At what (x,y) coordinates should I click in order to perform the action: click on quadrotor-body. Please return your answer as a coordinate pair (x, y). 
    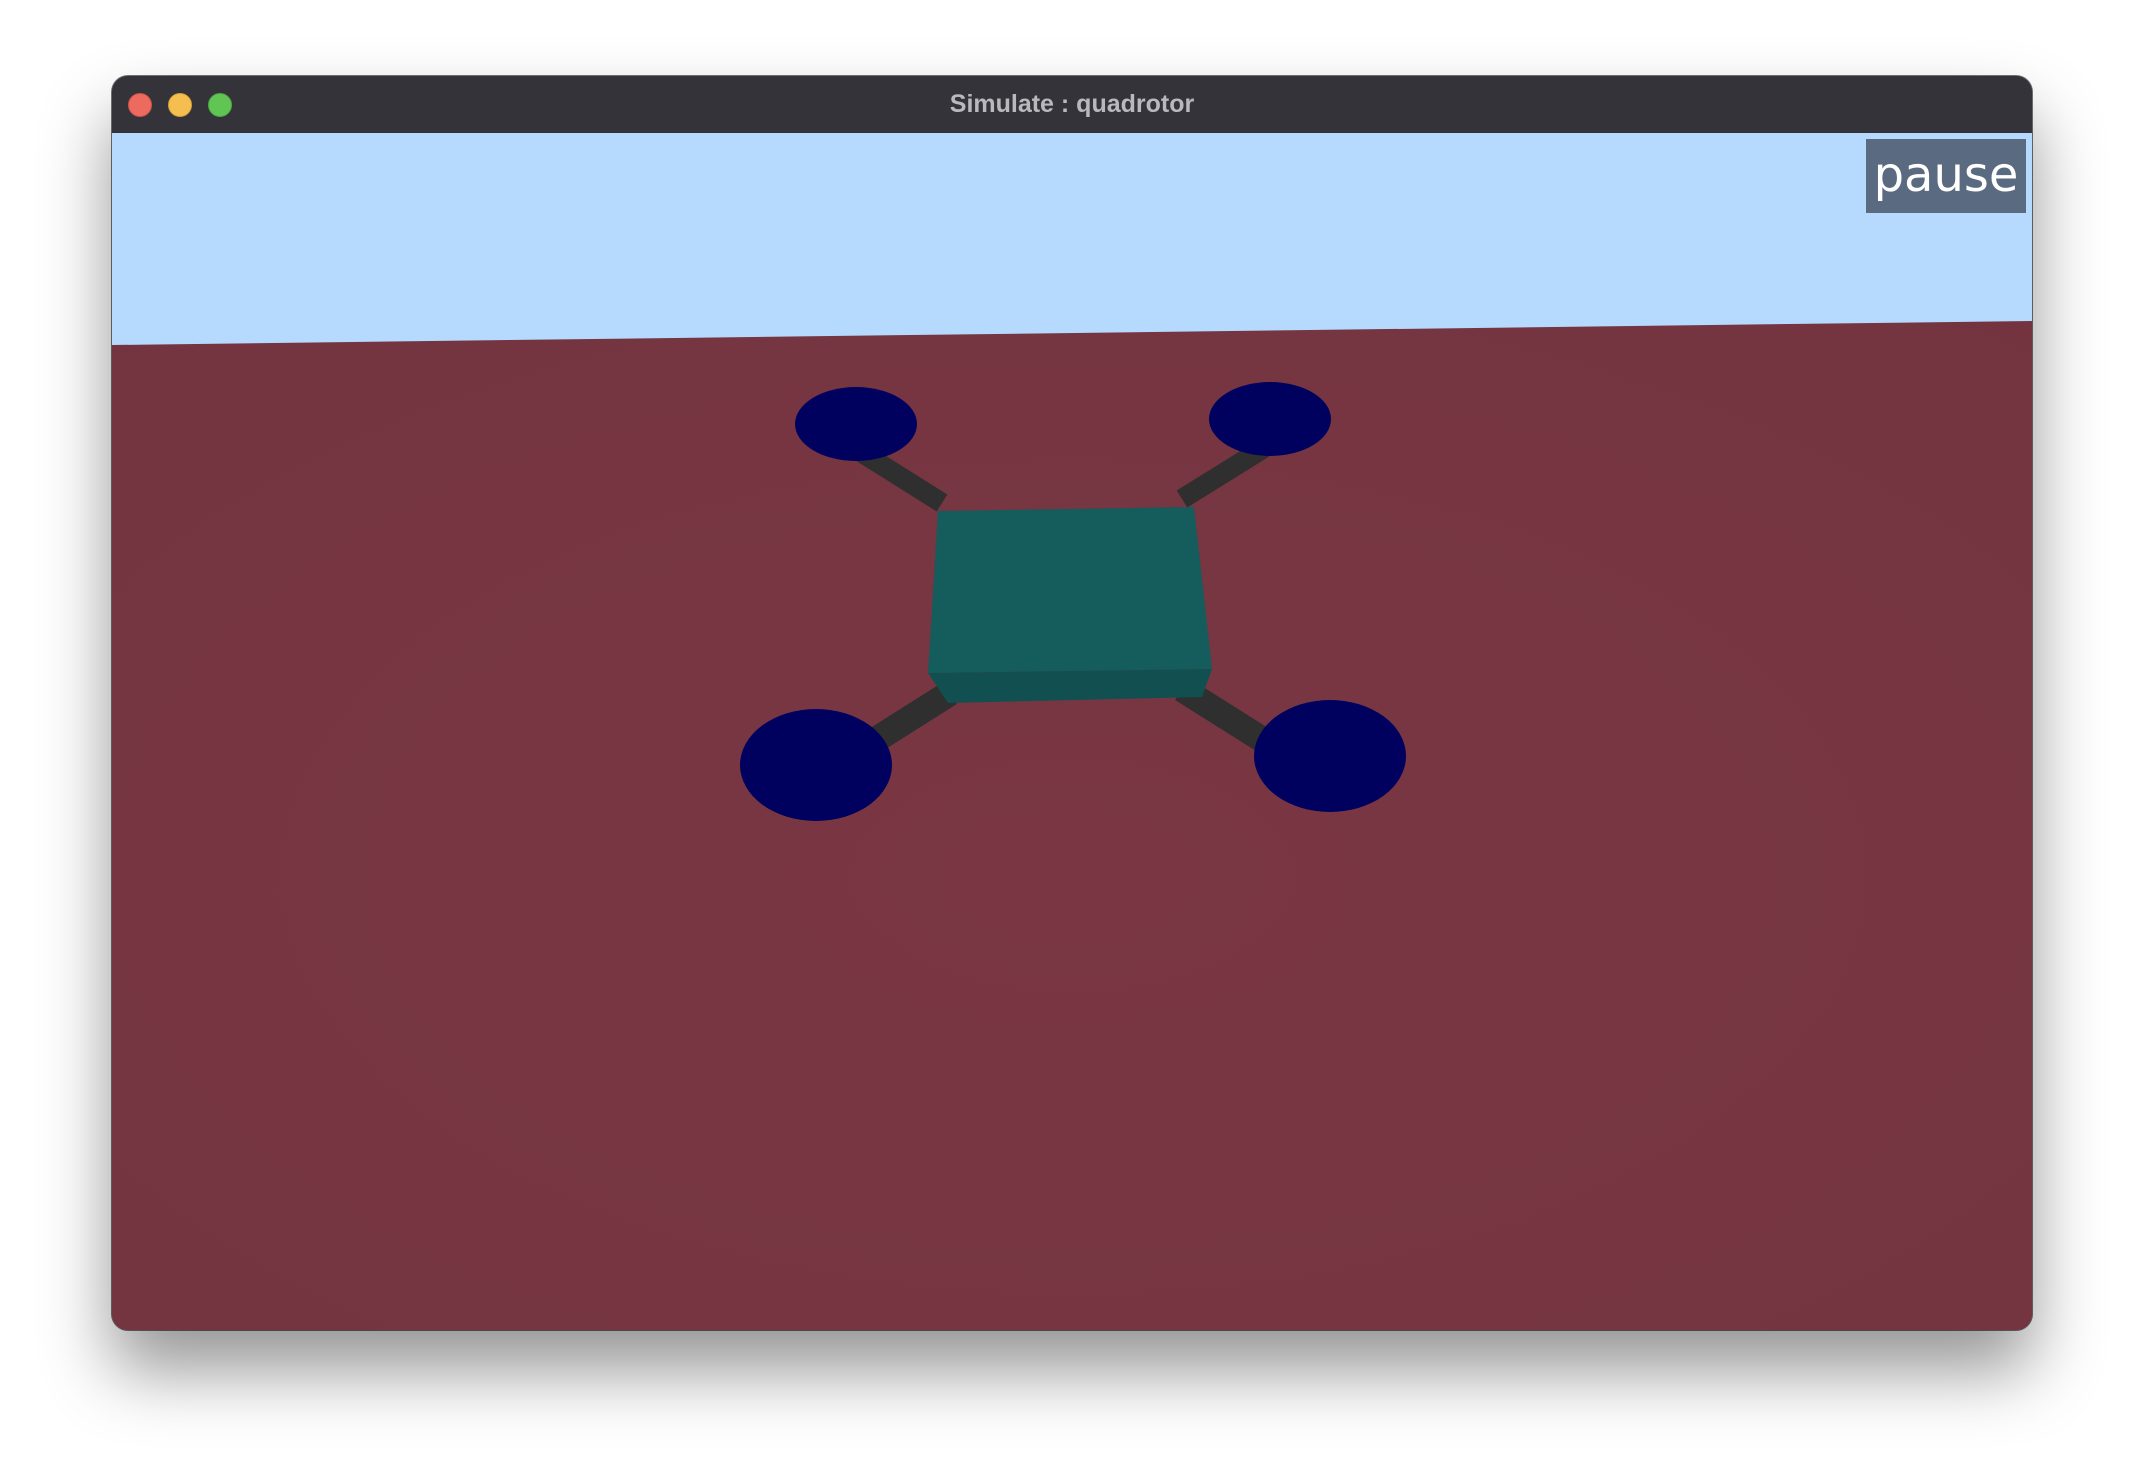
    Looking at the image, I should click on (1070, 605).